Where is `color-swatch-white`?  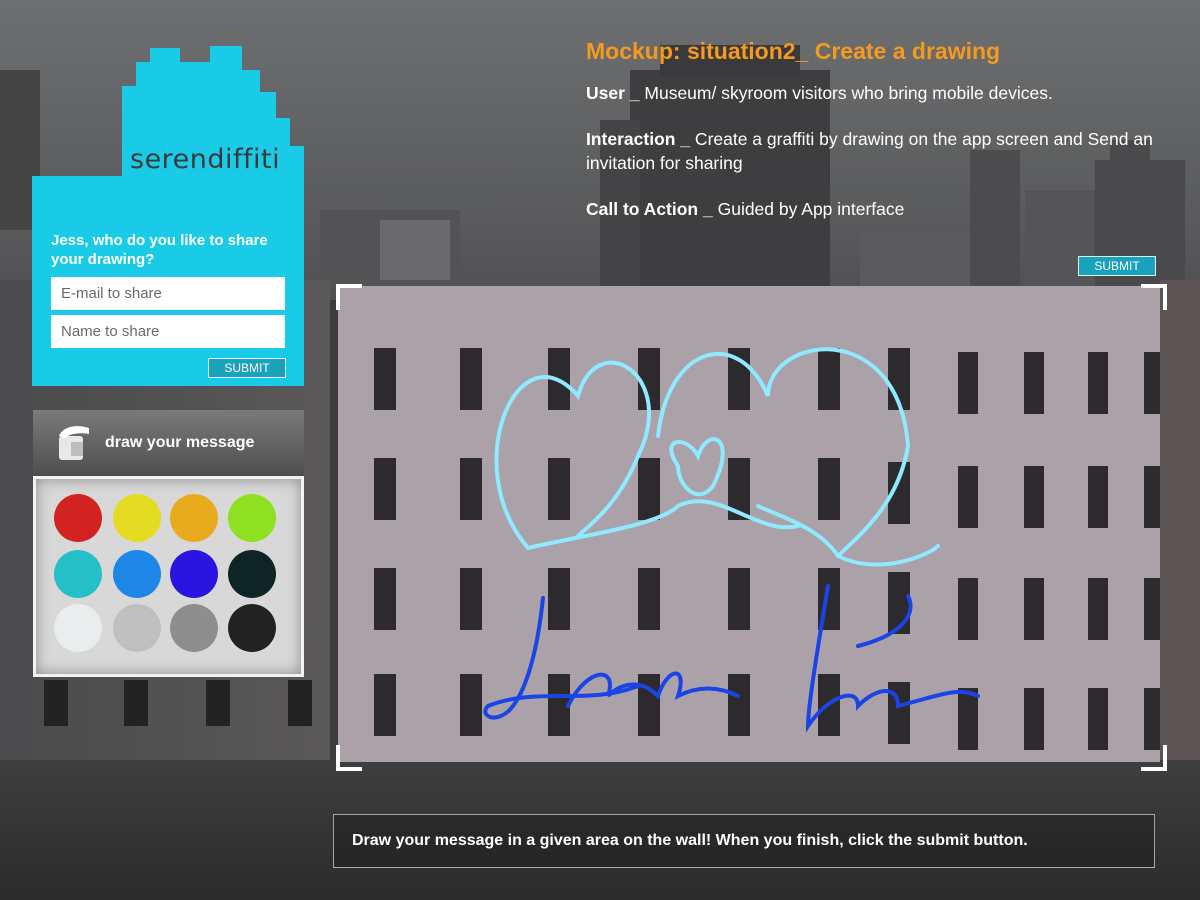 color-swatch-white is located at coordinates (78, 628).